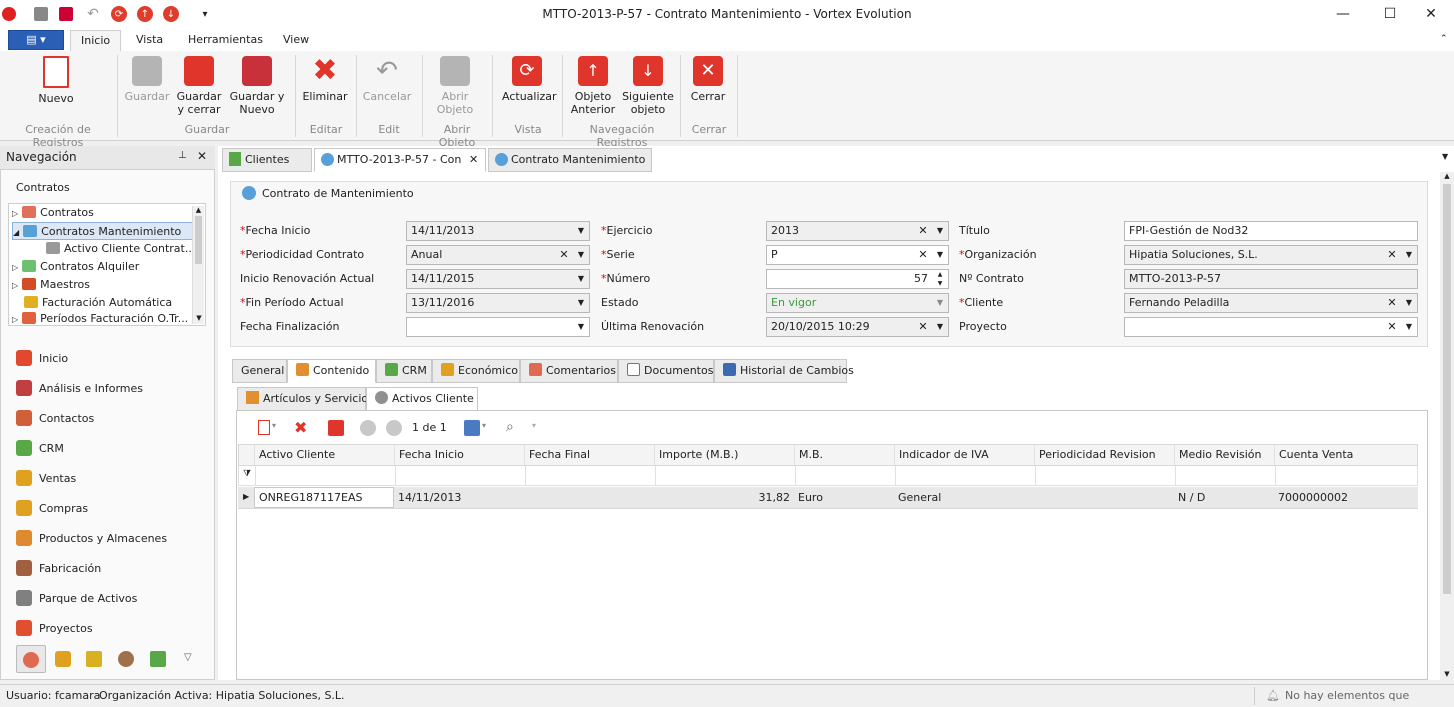 The height and width of the screenshot is (707, 1454). Describe the element at coordinates (40, 449) in the screenshot. I see `nav-item-crm: CRM` at that location.